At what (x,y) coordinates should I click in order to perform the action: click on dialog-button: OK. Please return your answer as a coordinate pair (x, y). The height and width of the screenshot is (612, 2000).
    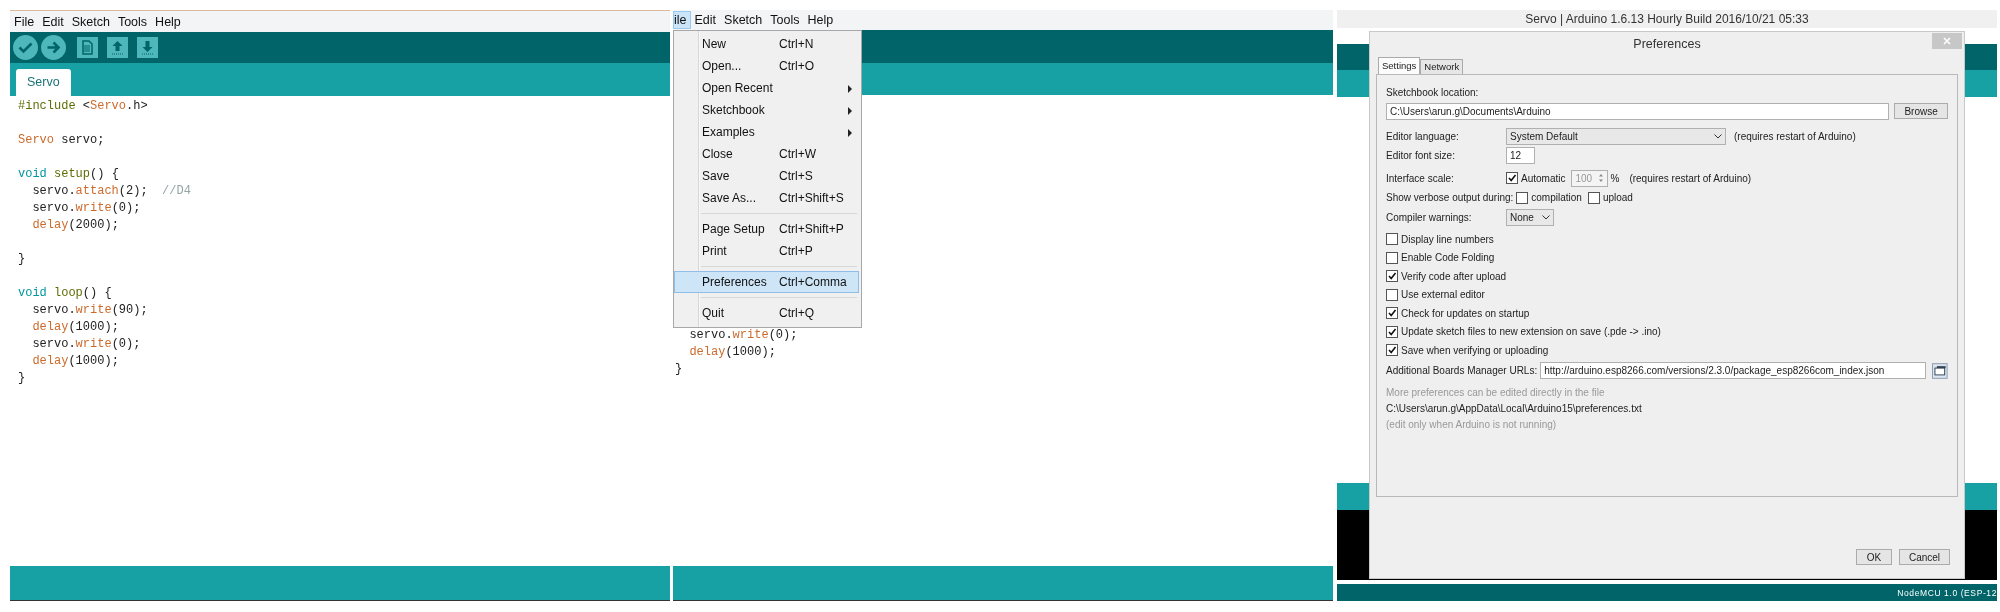
    Looking at the image, I should click on (1874, 557).